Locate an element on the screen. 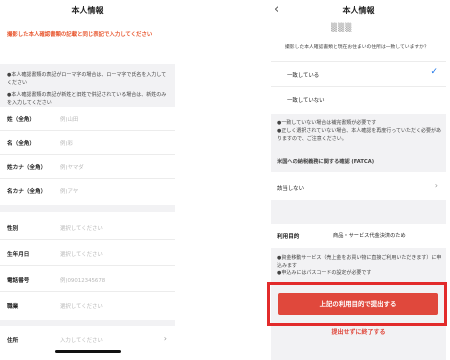 Image resolution: width=450 pixels, height=360 pixels. field-placeholder: 例)09012345678 is located at coordinates (82, 280).